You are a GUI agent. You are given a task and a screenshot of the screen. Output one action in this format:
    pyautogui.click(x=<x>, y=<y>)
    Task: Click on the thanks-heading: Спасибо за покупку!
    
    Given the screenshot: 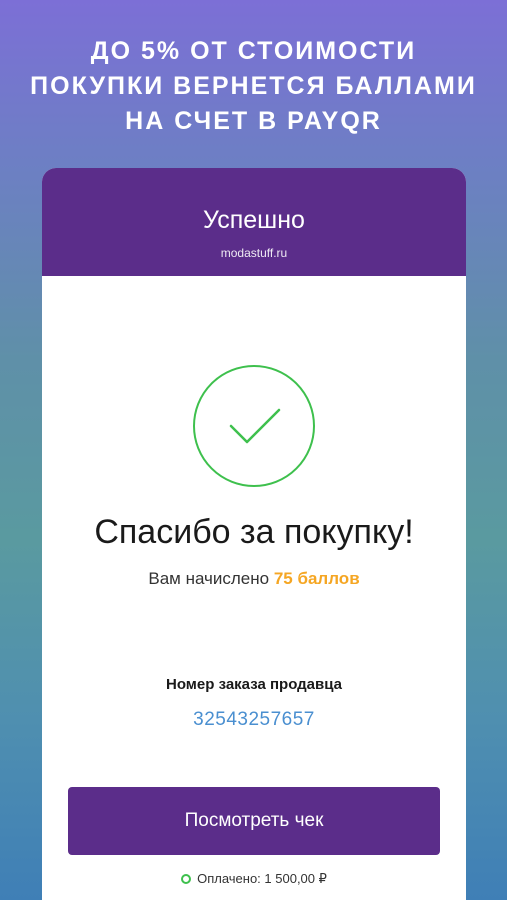 What is the action you would take?
    pyautogui.click(x=254, y=532)
    